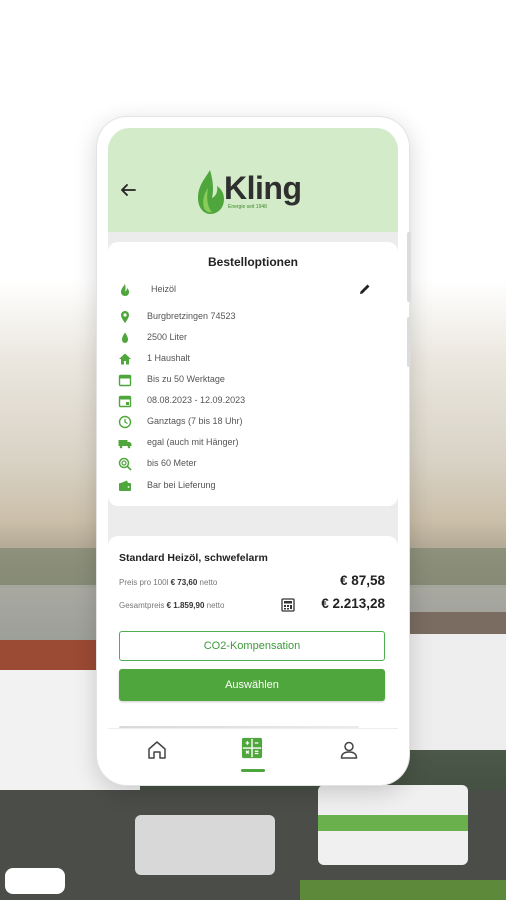  Describe the element at coordinates (186, 379) in the screenshot. I see `option-delivery-time-text: Bis zu 50 Werktage` at that location.